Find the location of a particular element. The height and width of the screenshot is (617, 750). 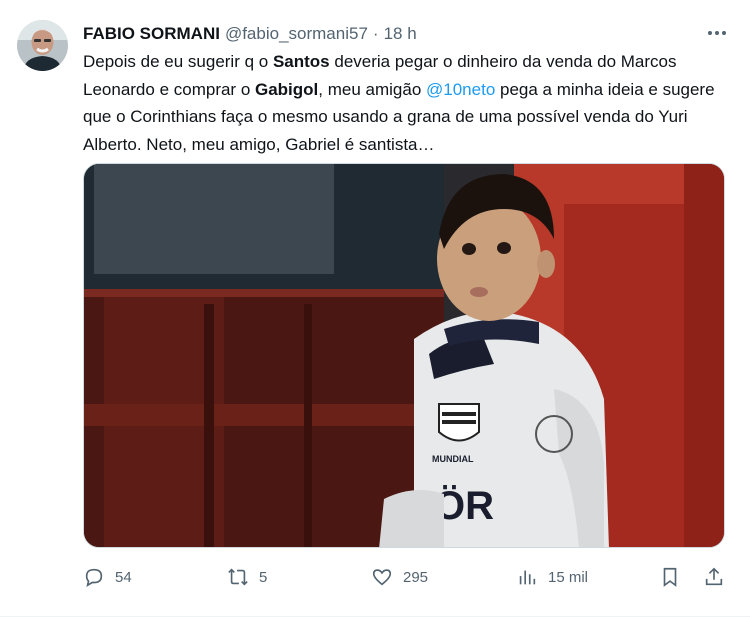

bookmark-button is located at coordinates (670, 577).